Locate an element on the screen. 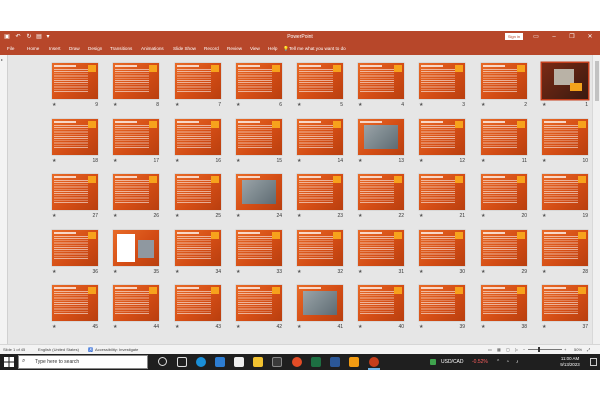 This screenshot has height=400, width=600. accessibility-status: Accessibility: Investigate is located at coordinates (116, 349).